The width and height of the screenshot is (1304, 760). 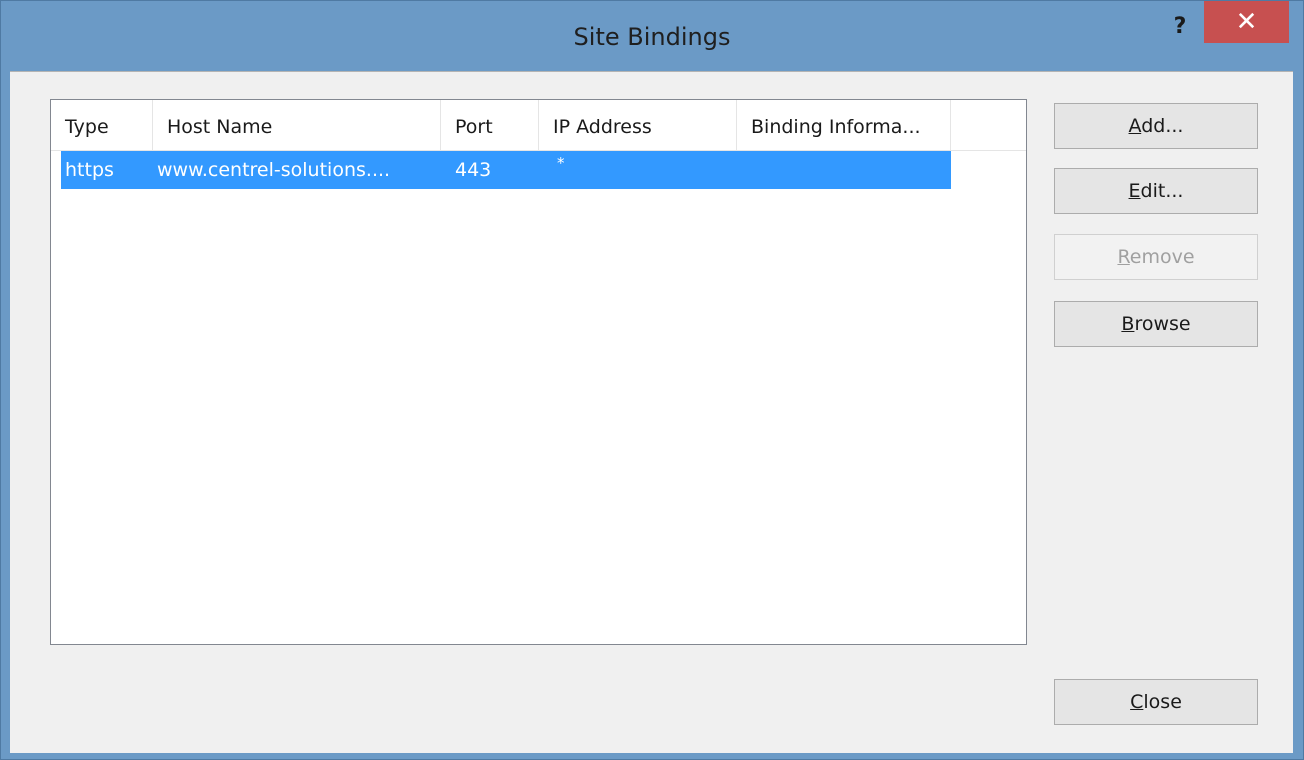 What do you see at coordinates (1135, 126) in the screenshot?
I see `add-button-accel: A` at bounding box center [1135, 126].